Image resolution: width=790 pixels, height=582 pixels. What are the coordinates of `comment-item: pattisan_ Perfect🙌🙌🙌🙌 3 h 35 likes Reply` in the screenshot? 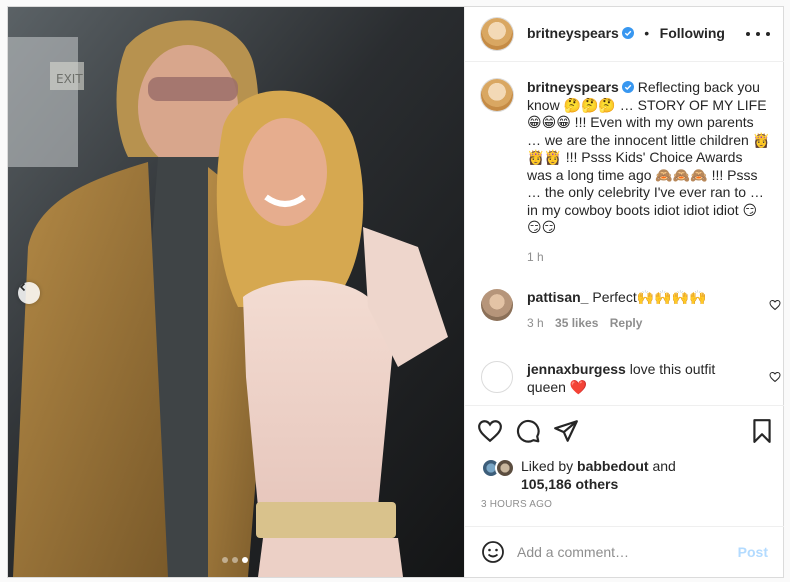 It's located at (631, 310).